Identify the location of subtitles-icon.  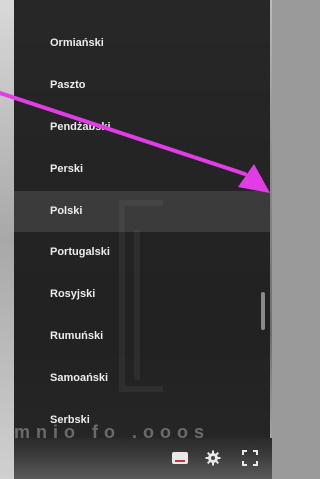
(180, 458).